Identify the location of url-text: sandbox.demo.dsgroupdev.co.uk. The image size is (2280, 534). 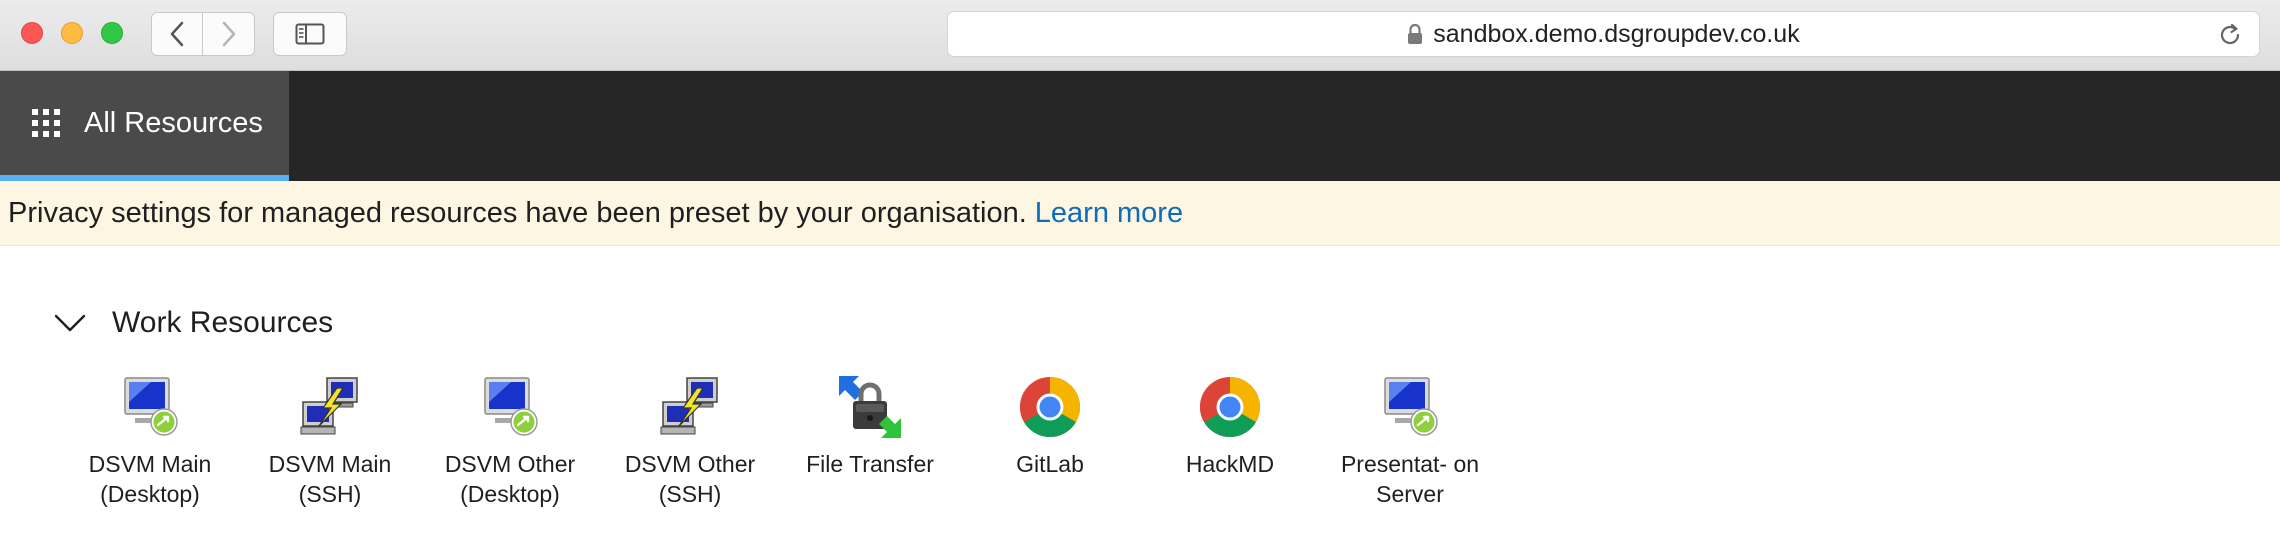
(1616, 33).